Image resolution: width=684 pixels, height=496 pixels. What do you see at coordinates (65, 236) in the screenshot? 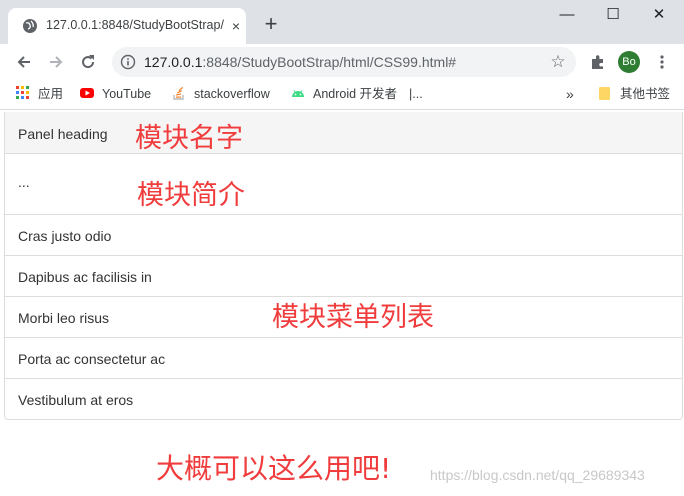
I see `list-item-text: Cras justo odio` at bounding box center [65, 236].